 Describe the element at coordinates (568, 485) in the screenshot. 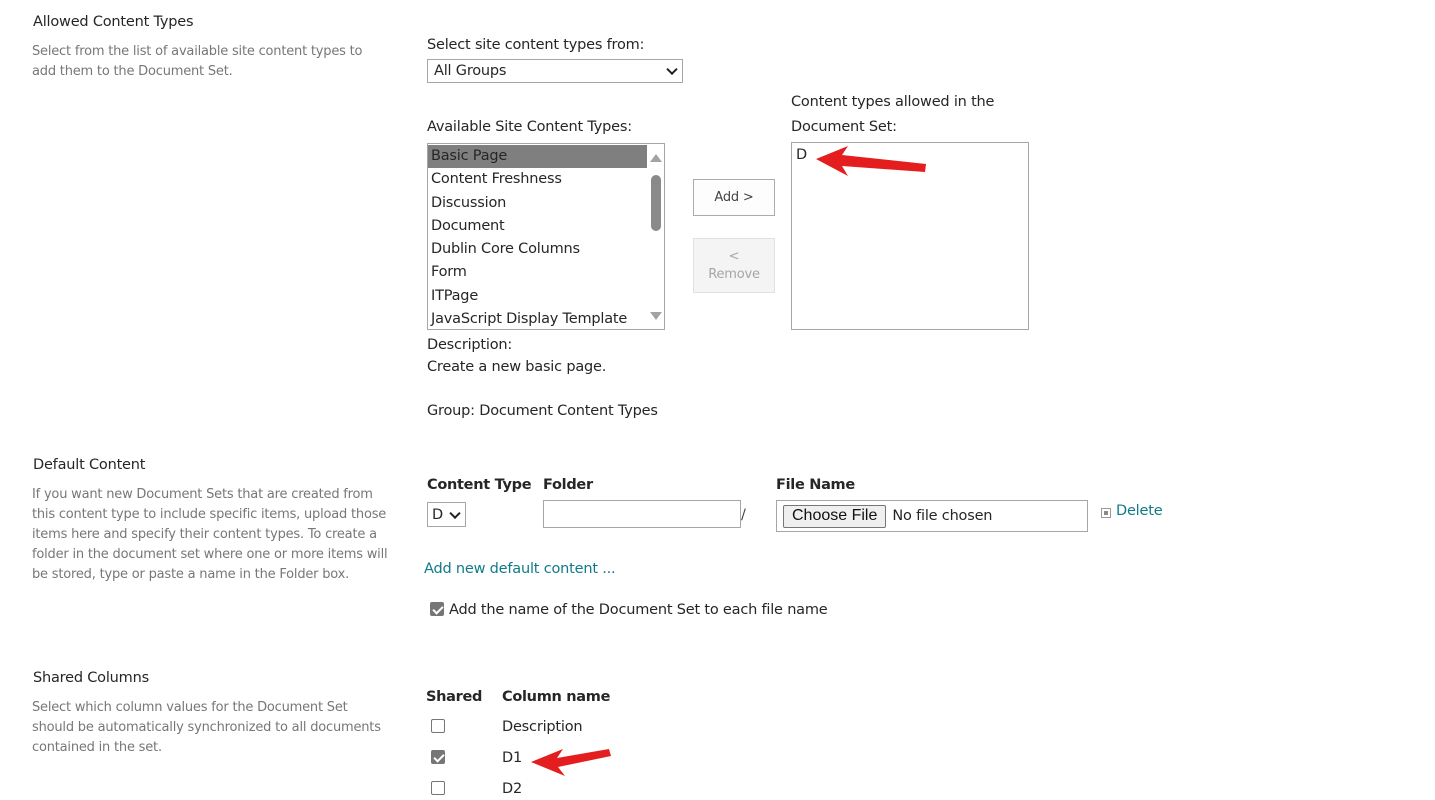

I see `col-folder-header: Folder` at that location.